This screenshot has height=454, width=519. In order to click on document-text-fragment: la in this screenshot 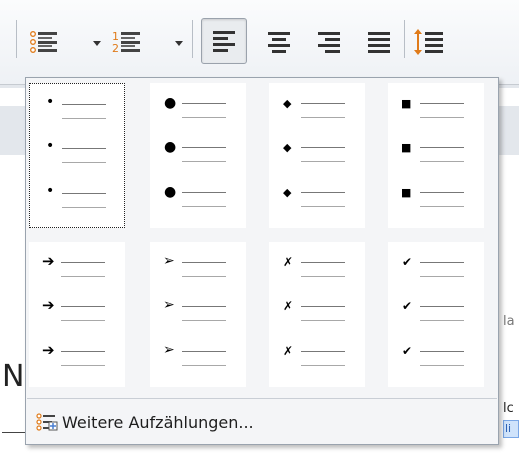, I will do `click(509, 321)`.